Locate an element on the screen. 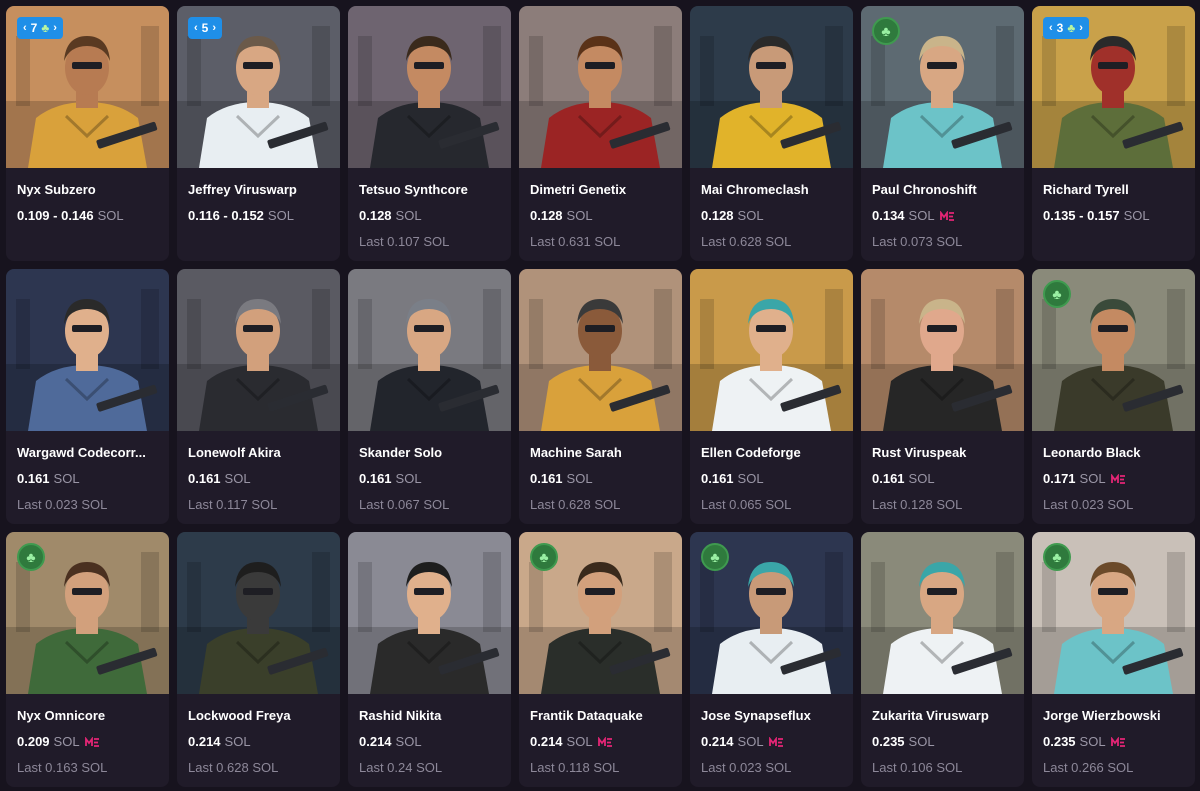  nft-card: ♣ Nyx Omnicore 0.209 SOL Last 0.163 SOL is located at coordinates (87, 659).